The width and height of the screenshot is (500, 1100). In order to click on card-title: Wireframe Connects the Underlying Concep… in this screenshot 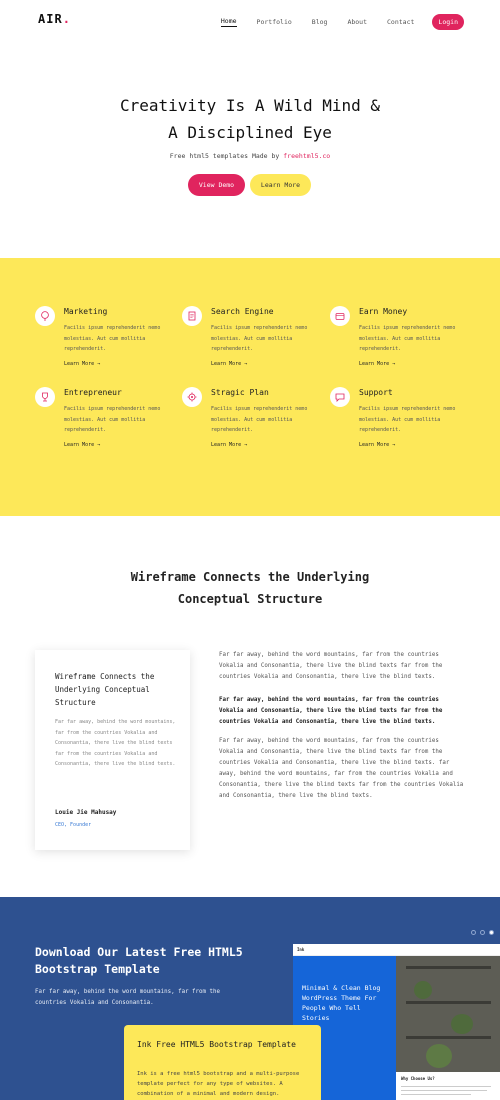, I will do `click(105, 689)`.